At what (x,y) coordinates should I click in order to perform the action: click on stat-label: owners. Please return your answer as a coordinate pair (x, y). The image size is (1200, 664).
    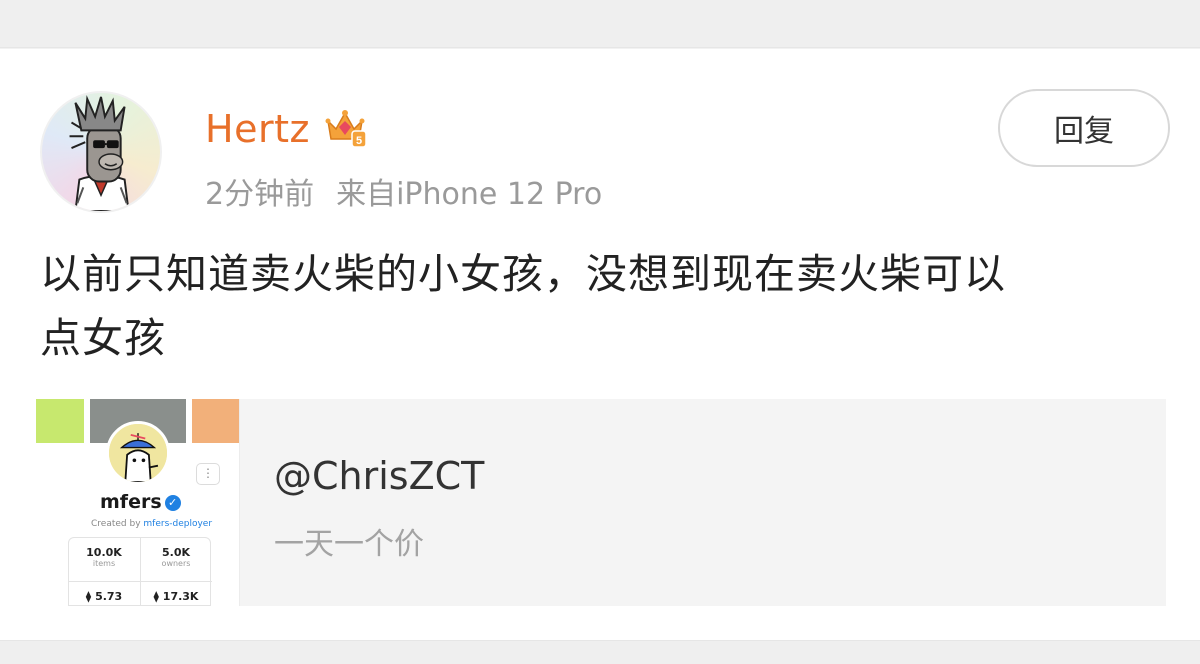
    Looking at the image, I should click on (176, 563).